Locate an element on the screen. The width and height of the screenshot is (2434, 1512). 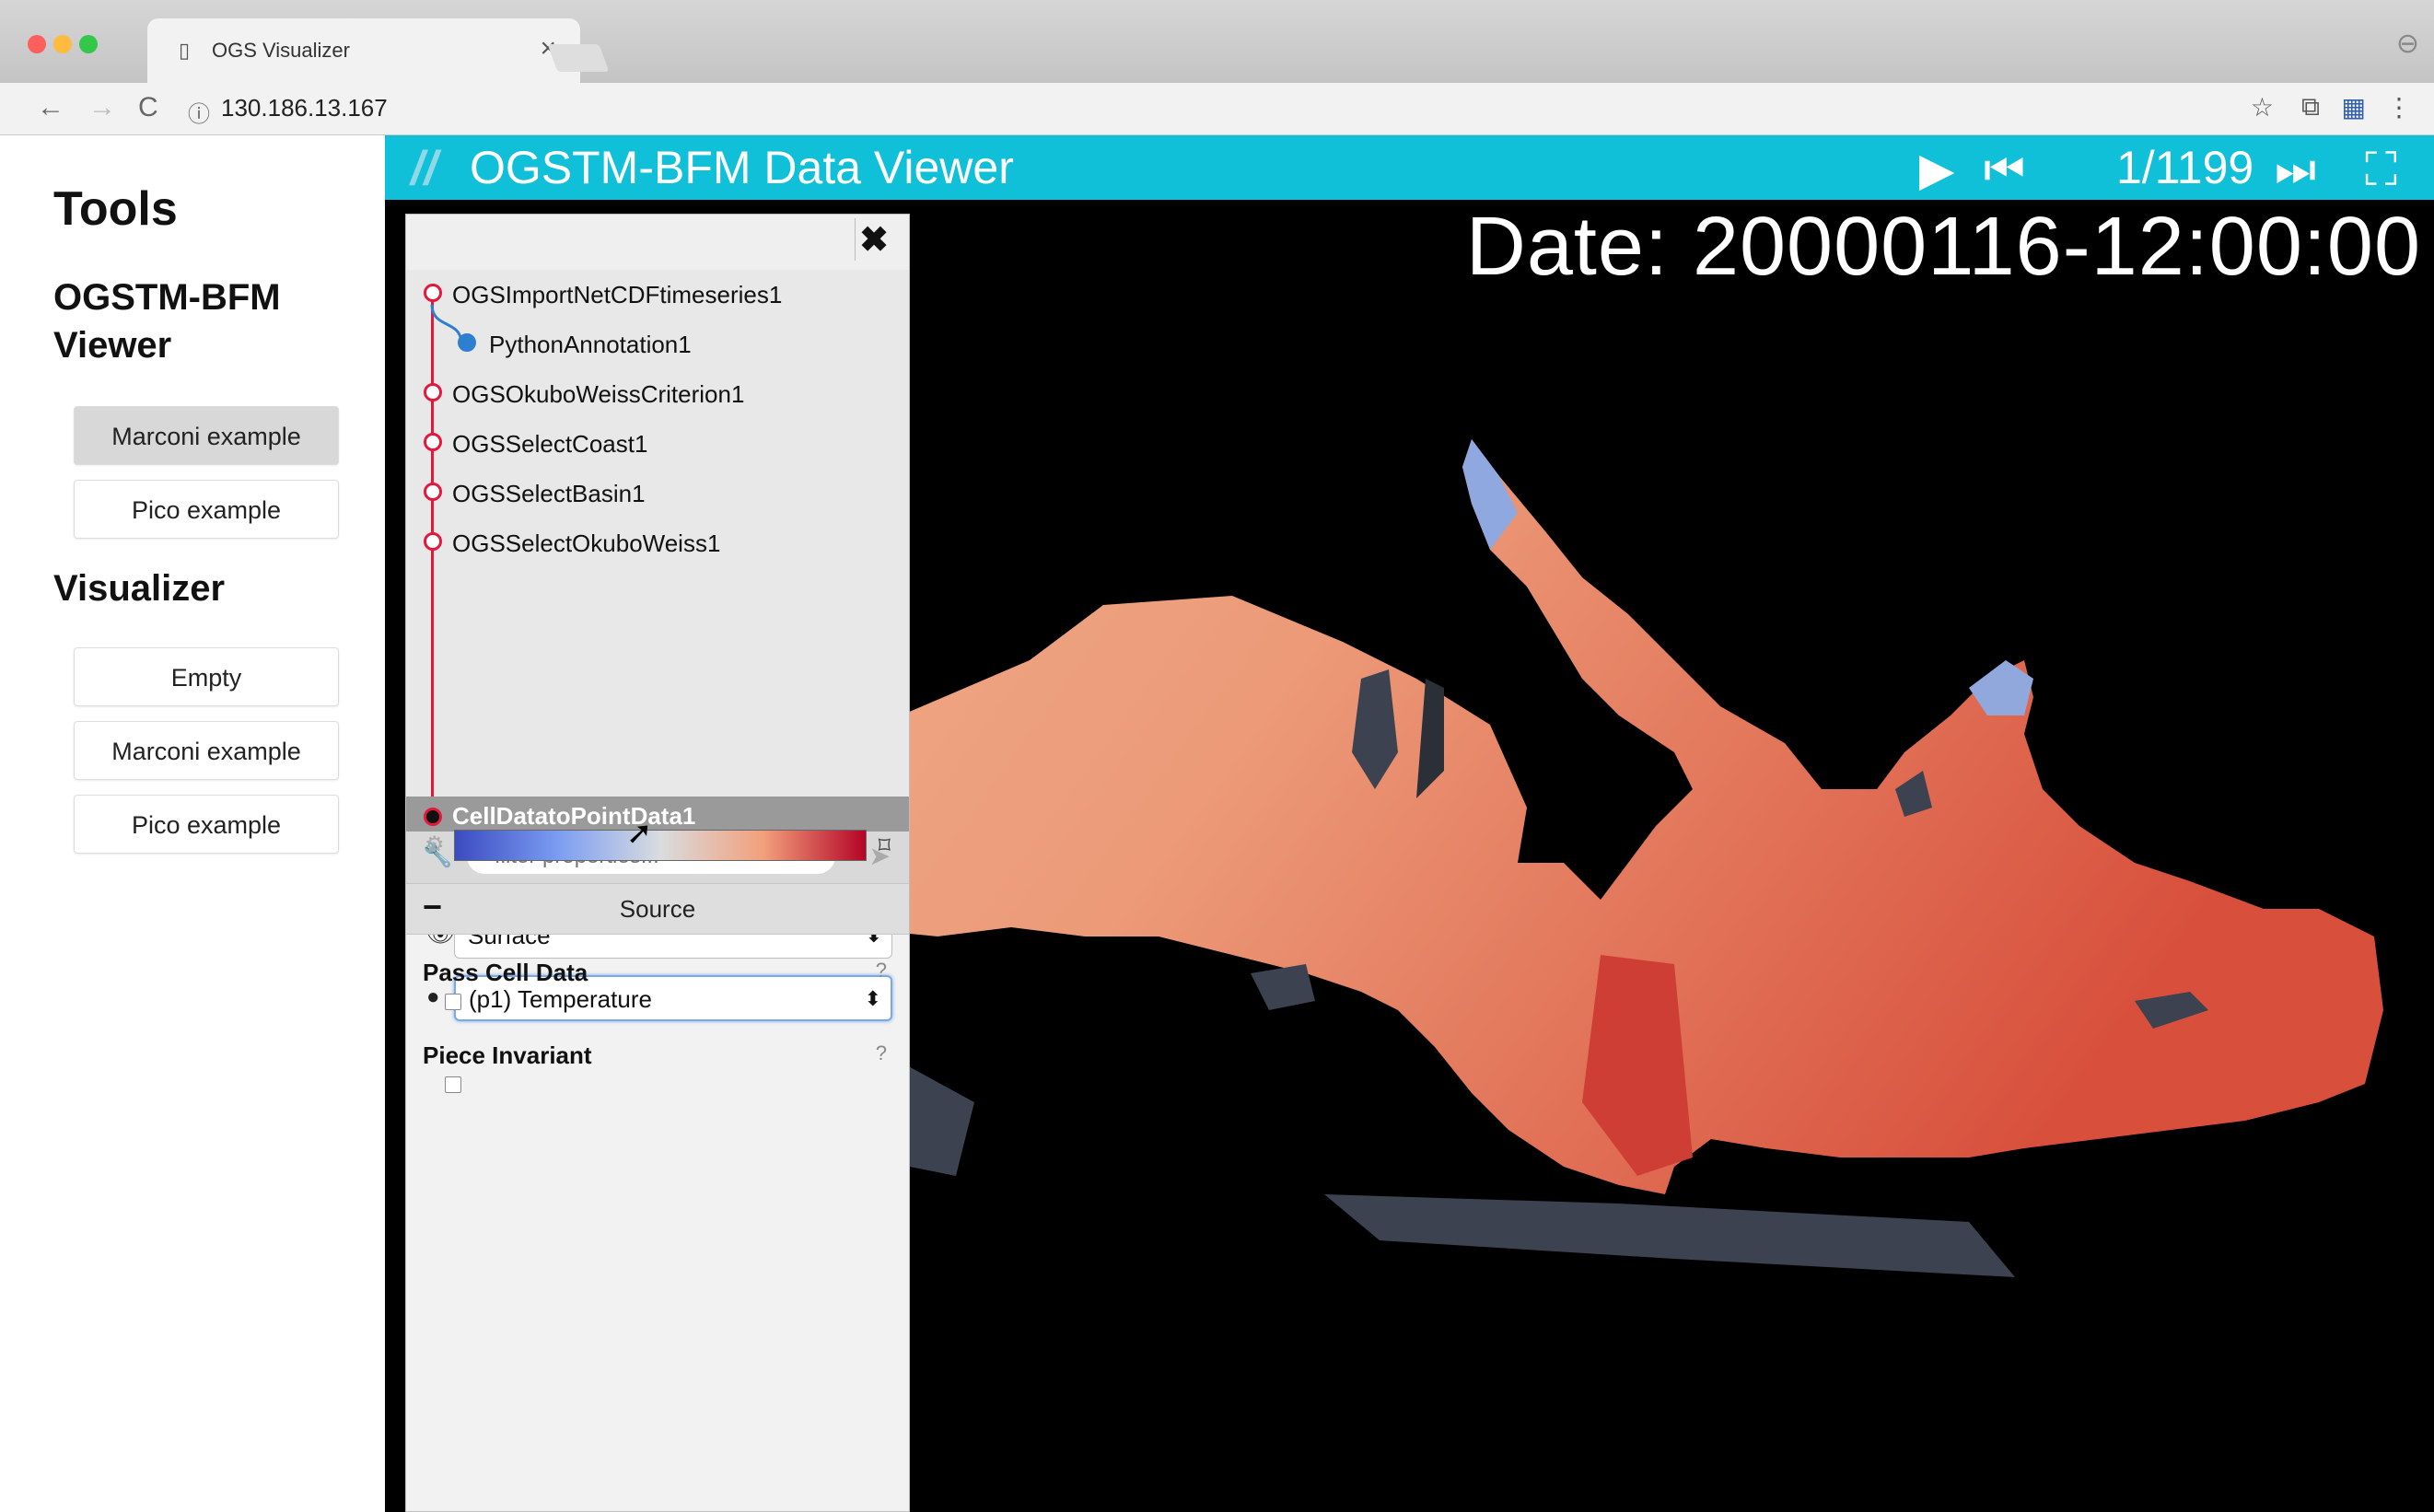
extension-icon: ▦ is located at coordinates (2354, 107).